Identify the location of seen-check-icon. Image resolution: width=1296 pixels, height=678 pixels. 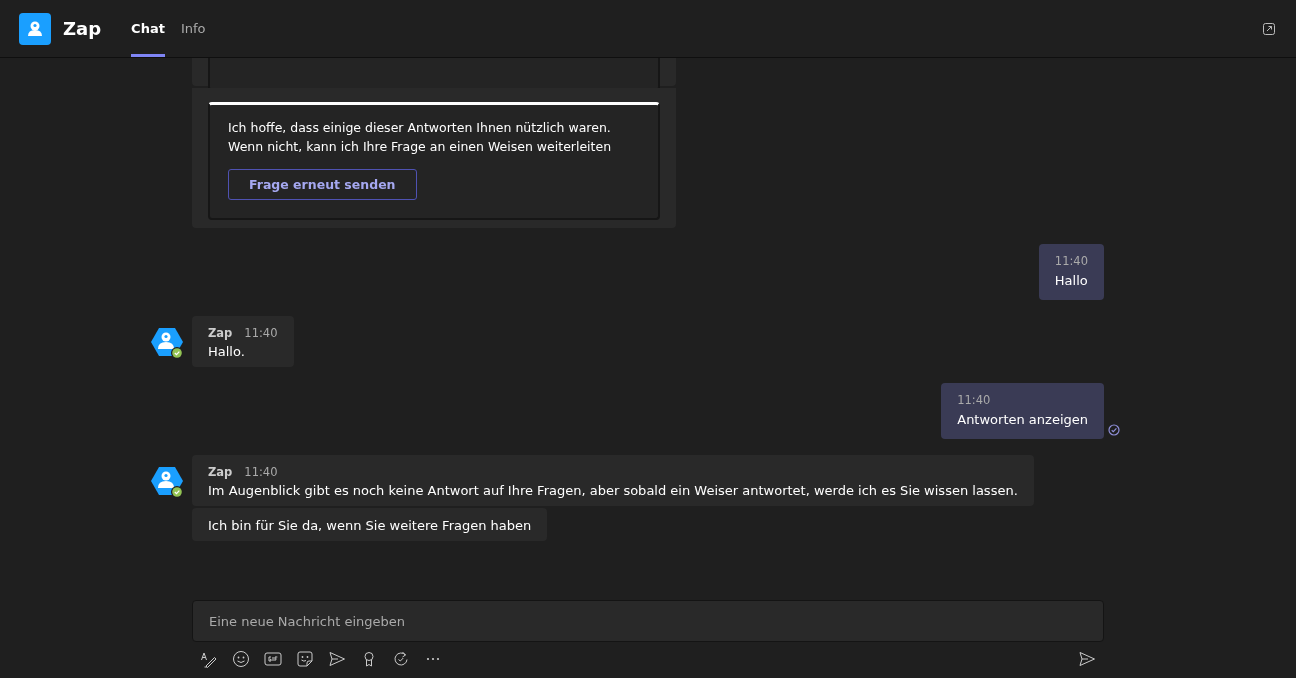
(1114, 430).